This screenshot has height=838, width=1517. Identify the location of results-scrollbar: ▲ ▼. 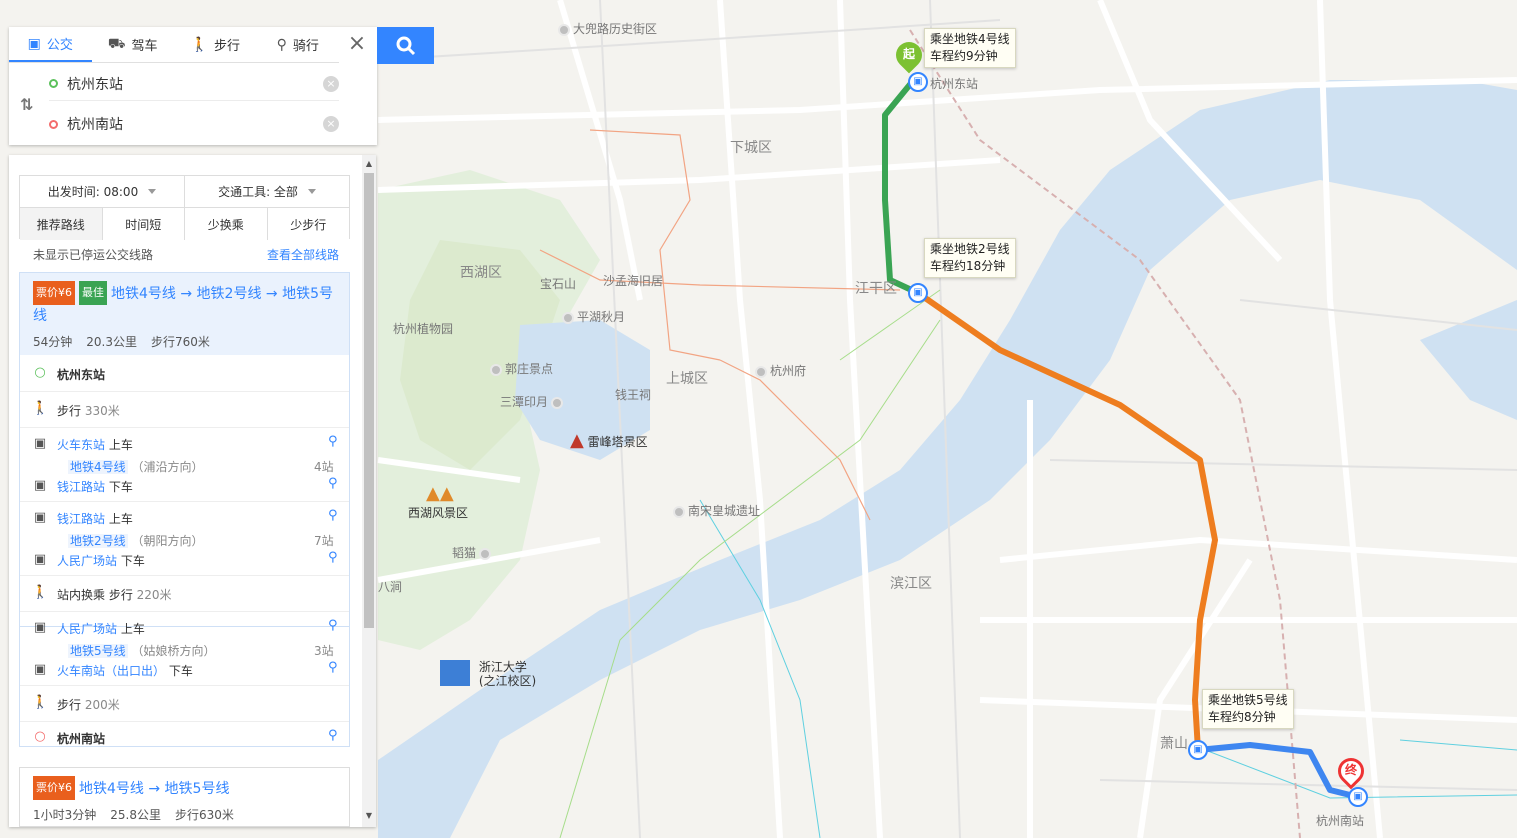
(369, 491).